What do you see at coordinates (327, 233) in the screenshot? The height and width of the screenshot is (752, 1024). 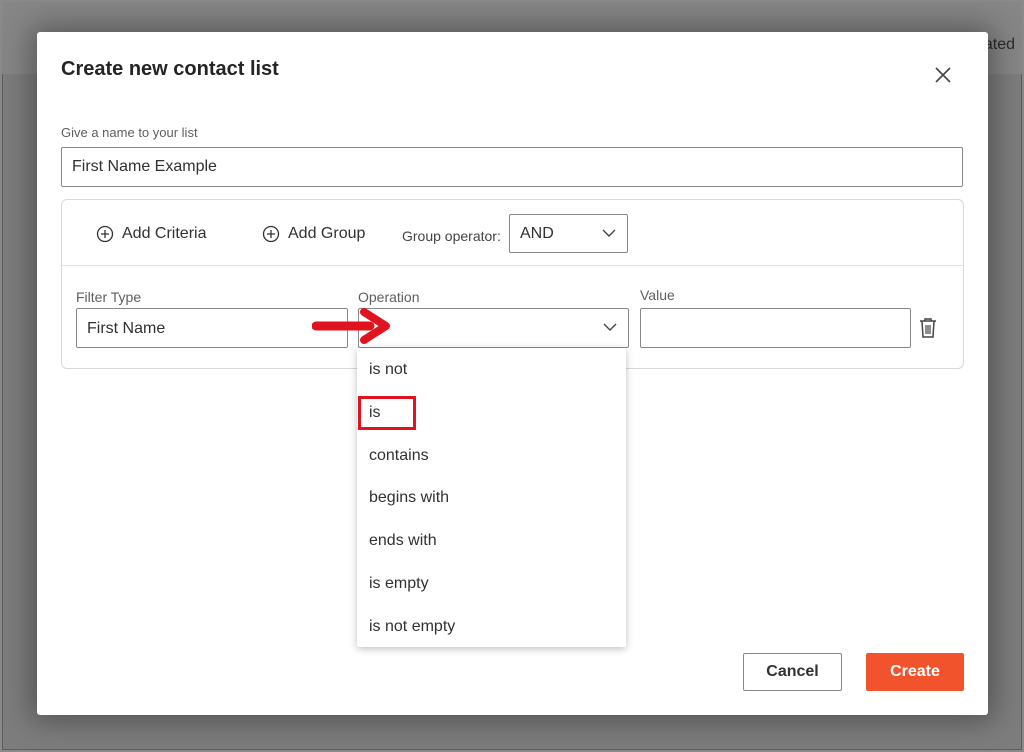 I see `add-group-label: Add Group` at bounding box center [327, 233].